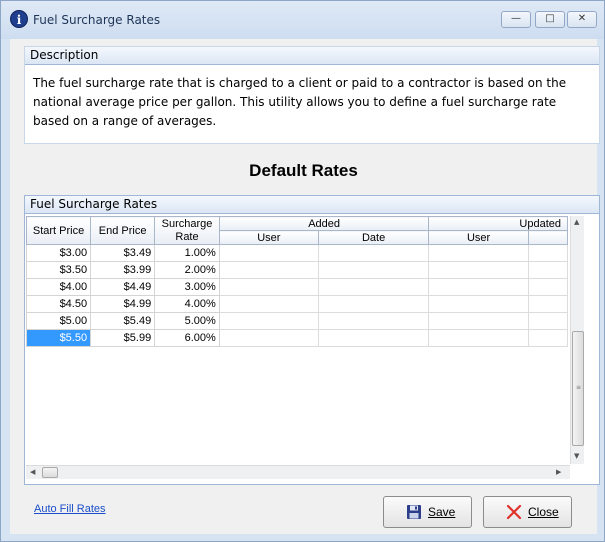 This screenshot has height=542, width=605. I want to click on grip-icon: ≡, so click(579, 387).